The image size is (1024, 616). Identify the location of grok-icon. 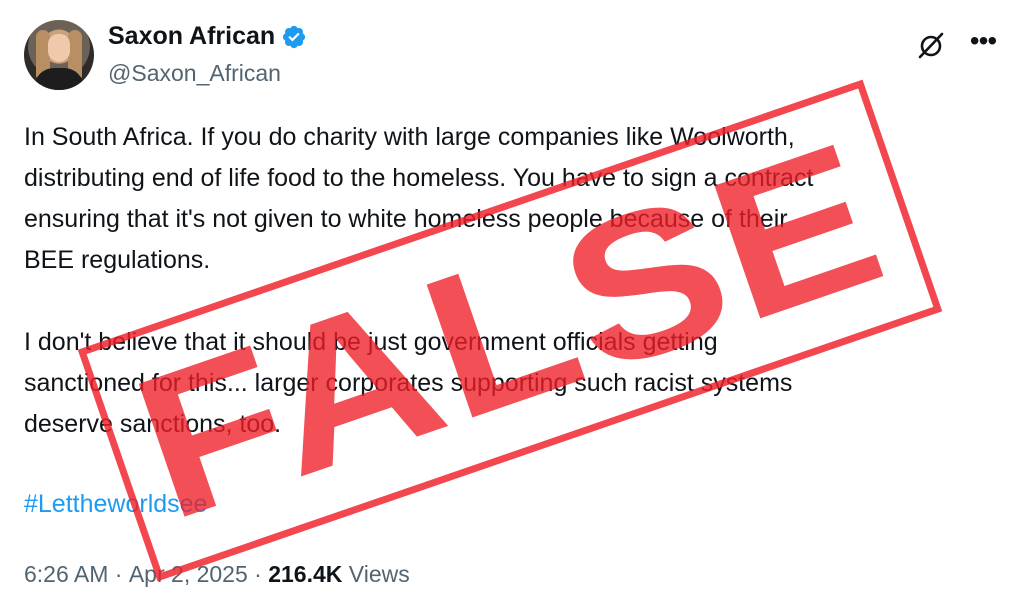
(931, 45).